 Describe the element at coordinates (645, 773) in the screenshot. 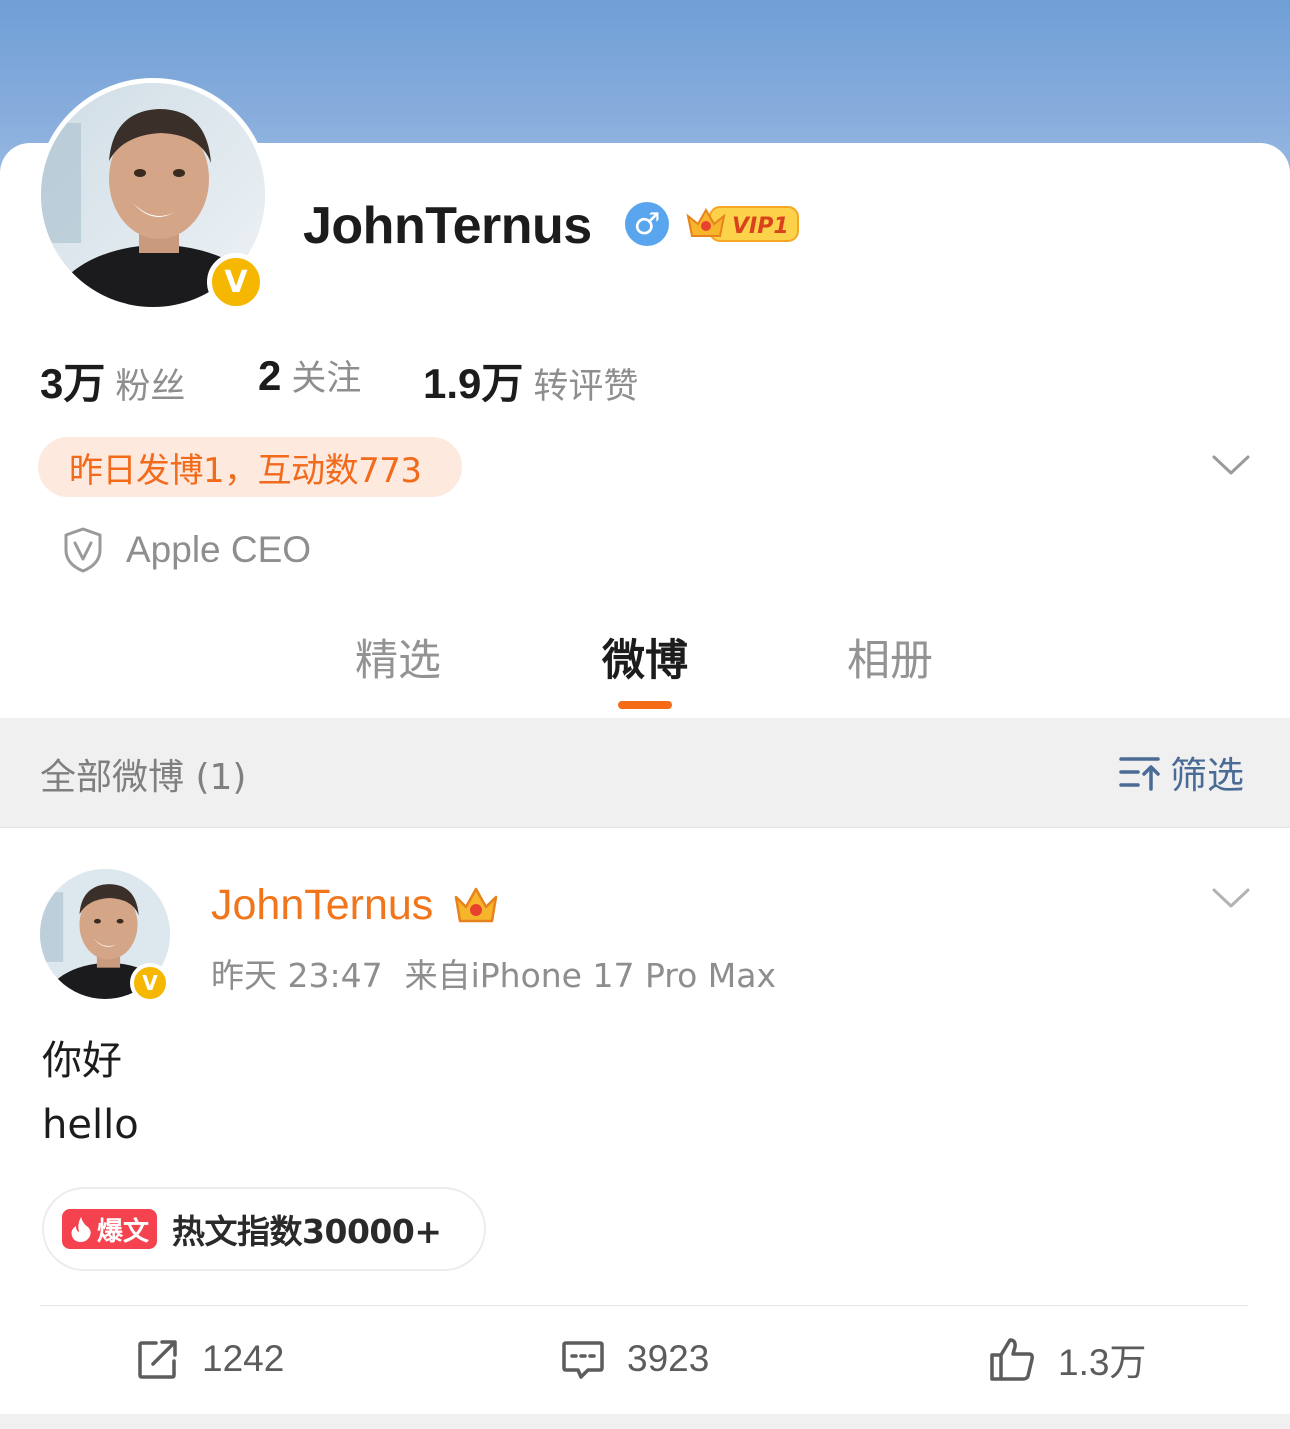

I see `filter-bar: 全部微博 (1) 筛选` at that location.